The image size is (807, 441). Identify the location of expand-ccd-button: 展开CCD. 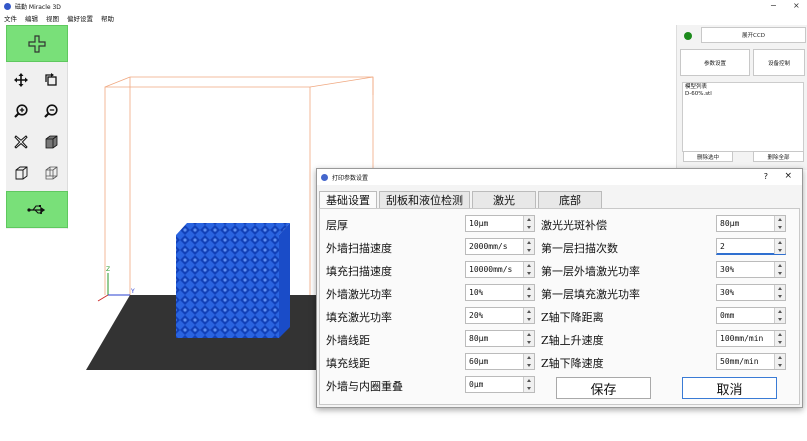
(753, 35).